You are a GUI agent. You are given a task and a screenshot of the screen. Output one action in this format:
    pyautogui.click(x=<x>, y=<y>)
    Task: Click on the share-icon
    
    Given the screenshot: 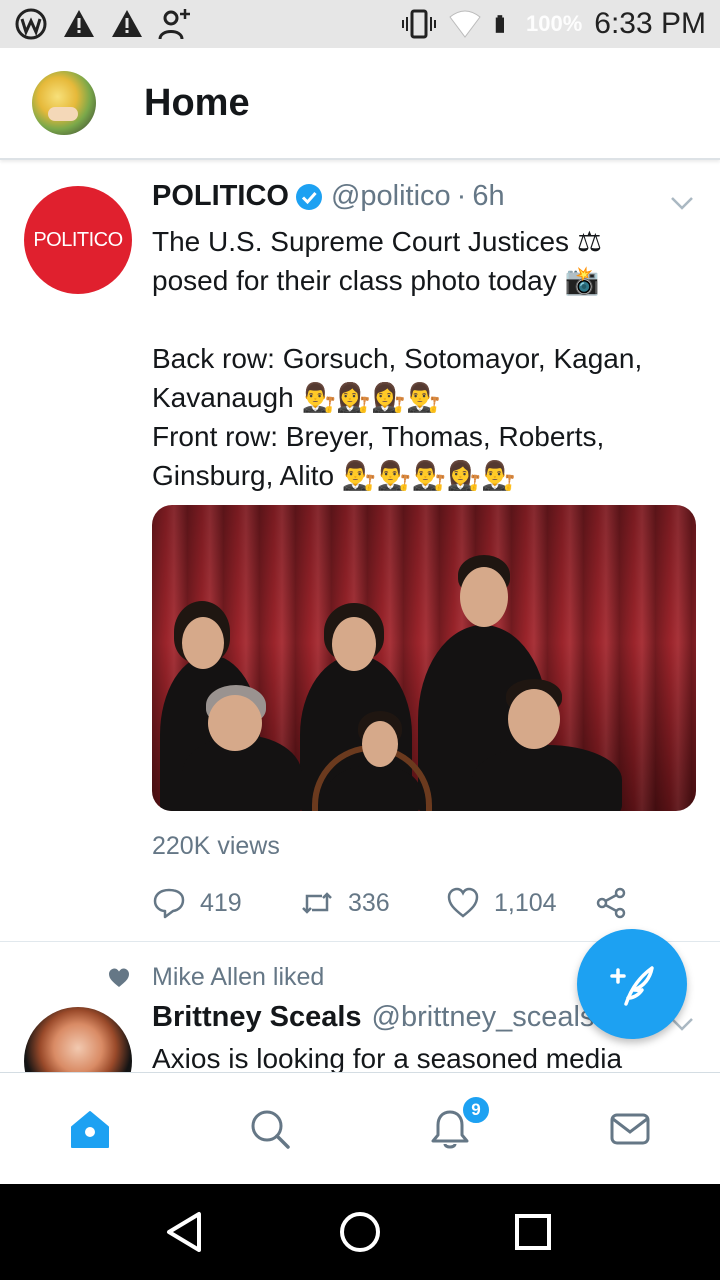 What is the action you would take?
    pyautogui.click(x=611, y=903)
    